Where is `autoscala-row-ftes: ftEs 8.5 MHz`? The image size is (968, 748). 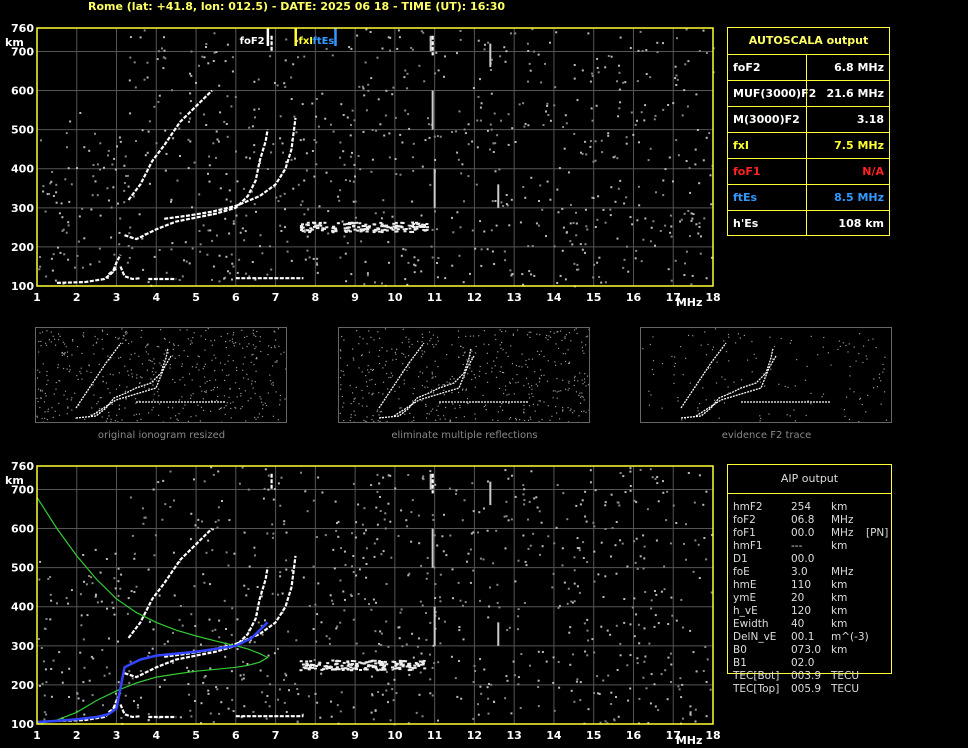
autoscala-row-ftes: ftEs 8.5 MHz is located at coordinates (808, 197).